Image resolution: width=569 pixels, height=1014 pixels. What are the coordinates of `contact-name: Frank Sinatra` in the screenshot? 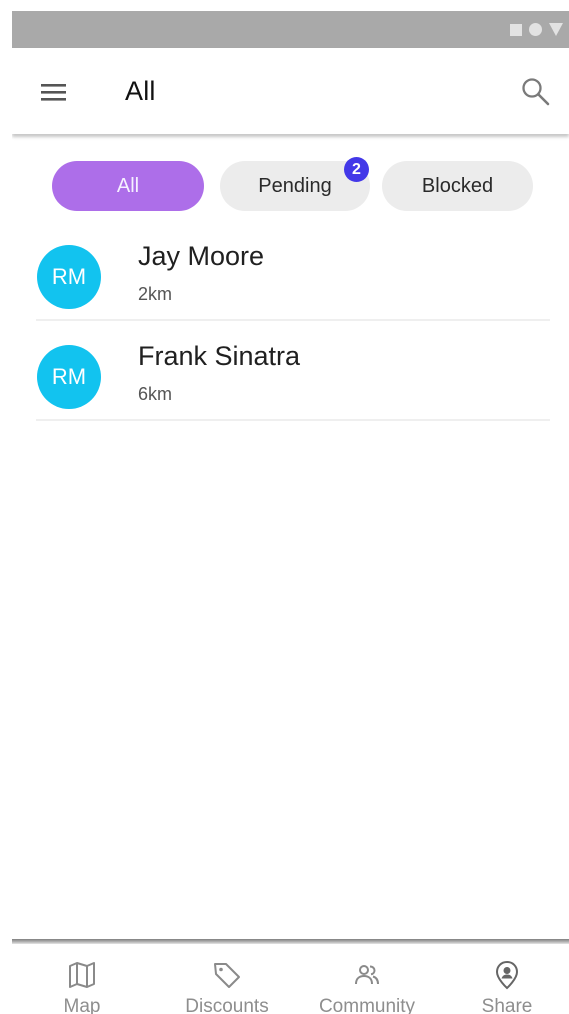 It's located at (219, 356).